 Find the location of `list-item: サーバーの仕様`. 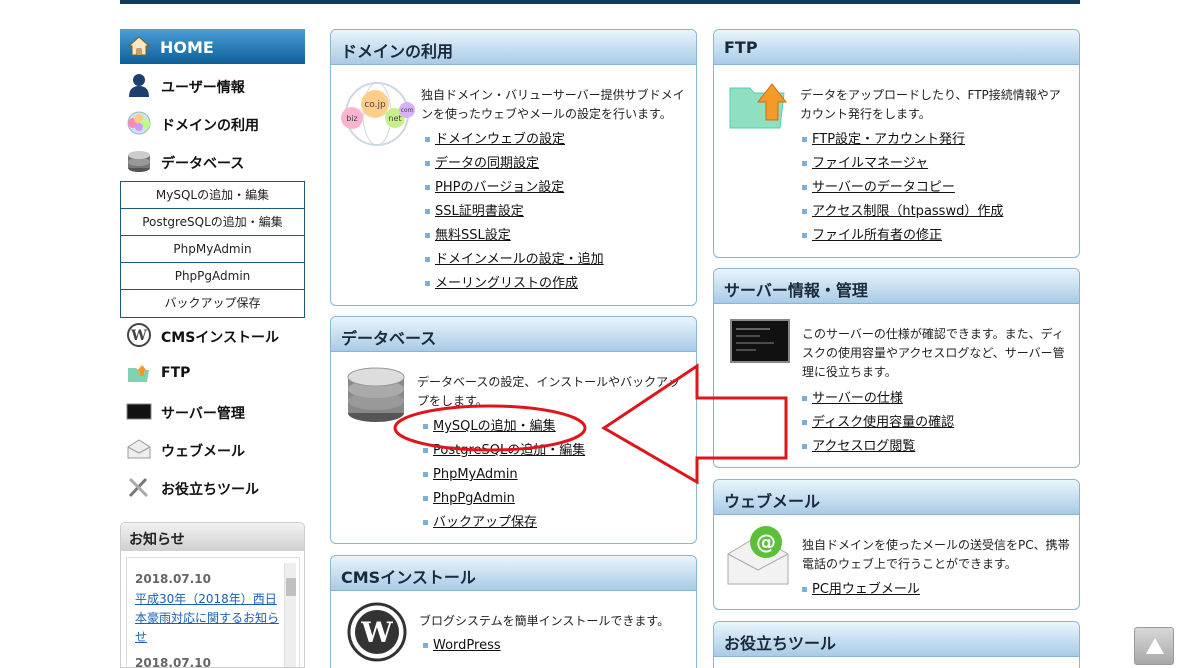

list-item: サーバーの仕様 is located at coordinates (878, 401).